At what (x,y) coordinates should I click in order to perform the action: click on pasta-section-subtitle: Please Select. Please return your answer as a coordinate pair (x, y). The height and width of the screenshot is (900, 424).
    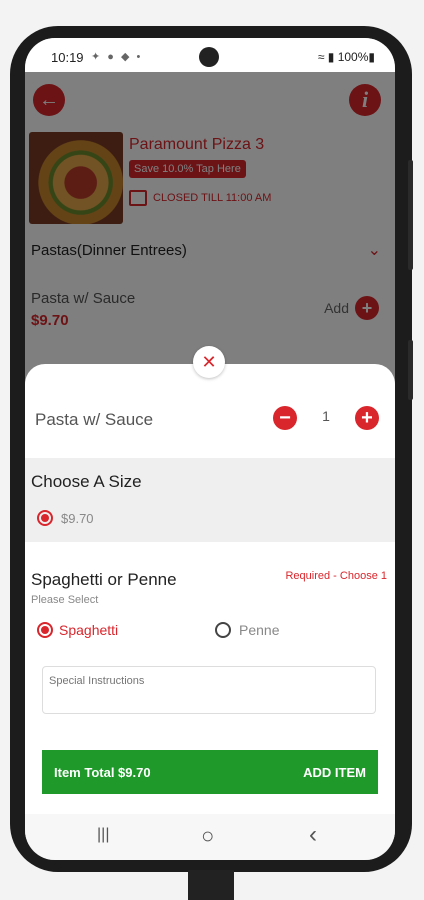
    Looking at the image, I should click on (65, 600).